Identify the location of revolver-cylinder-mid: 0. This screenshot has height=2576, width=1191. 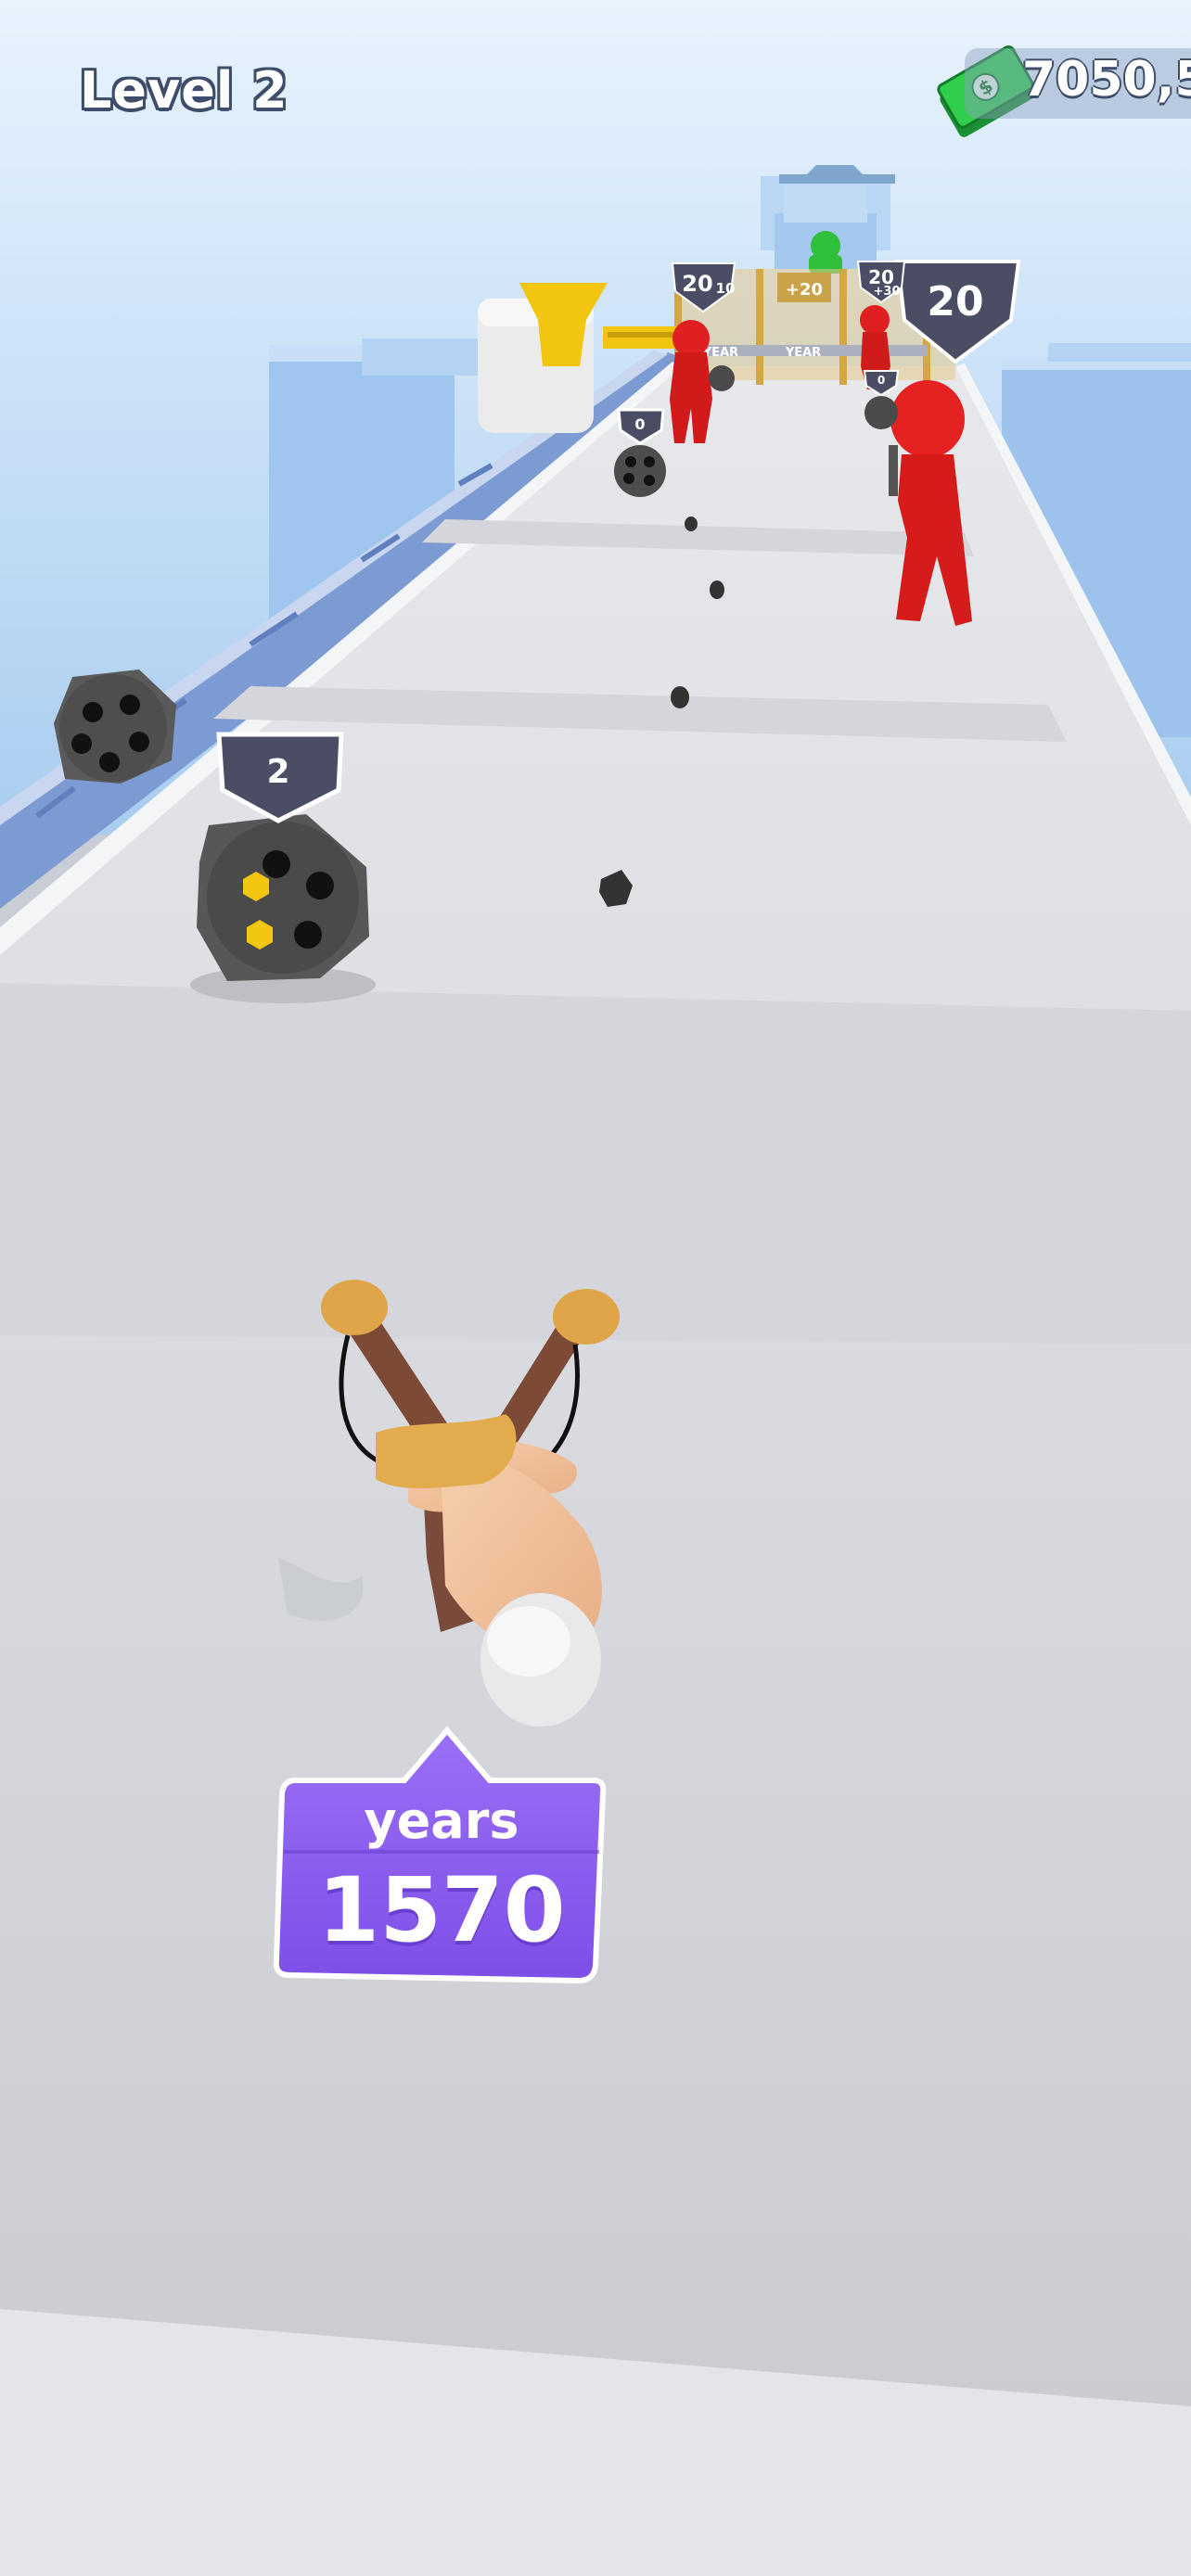
(640, 452).